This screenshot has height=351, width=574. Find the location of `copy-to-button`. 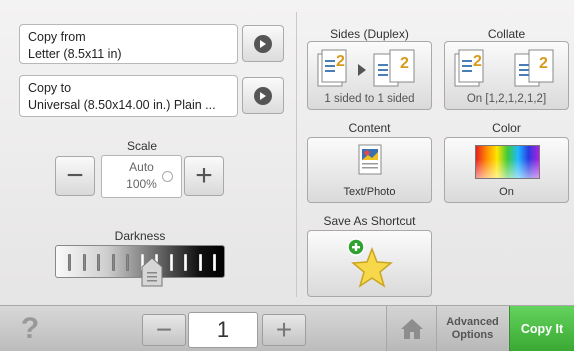

copy-to-button is located at coordinates (263, 95).